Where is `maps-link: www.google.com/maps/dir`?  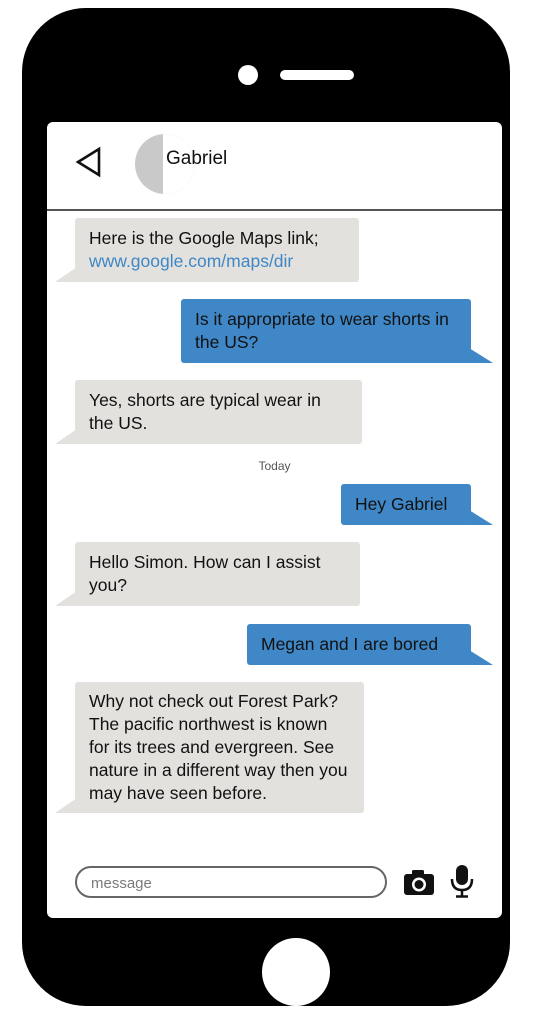 maps-link: www.google.com/maps/dir is located at coordinates (217, 261).